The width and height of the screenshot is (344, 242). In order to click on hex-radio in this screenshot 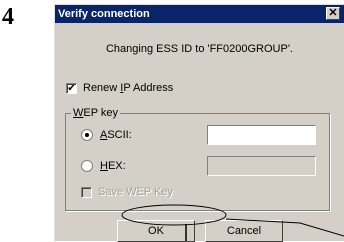, I will do `click(87, 166)`.